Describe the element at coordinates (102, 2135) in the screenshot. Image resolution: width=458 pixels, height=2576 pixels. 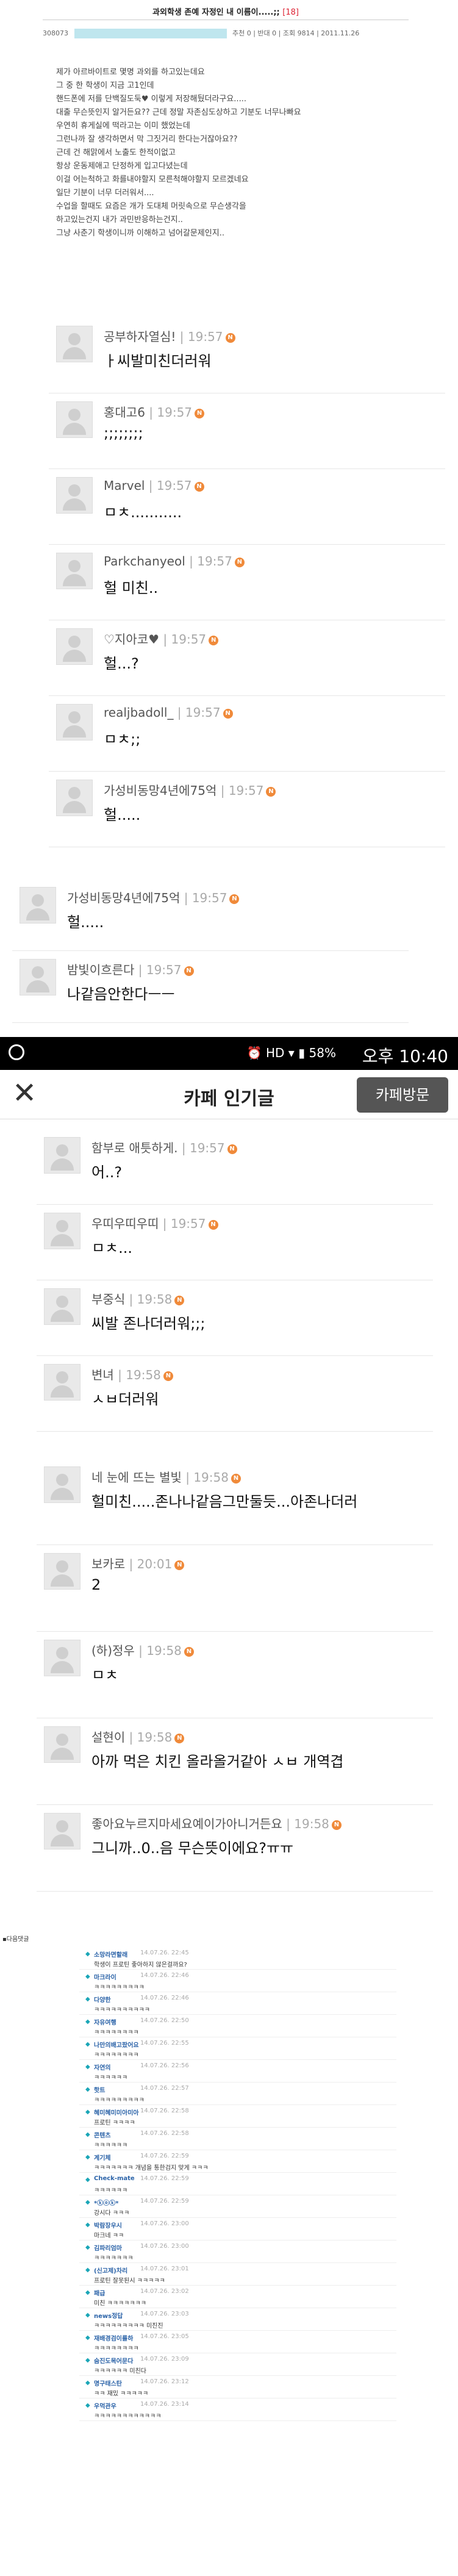
I see `mini-author: 콘텐츠` at that location.